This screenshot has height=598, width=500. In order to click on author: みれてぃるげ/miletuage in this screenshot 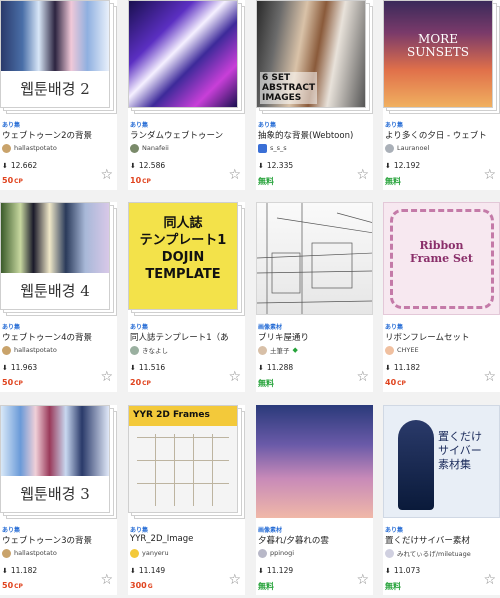, I will do `click(428, 553)`.